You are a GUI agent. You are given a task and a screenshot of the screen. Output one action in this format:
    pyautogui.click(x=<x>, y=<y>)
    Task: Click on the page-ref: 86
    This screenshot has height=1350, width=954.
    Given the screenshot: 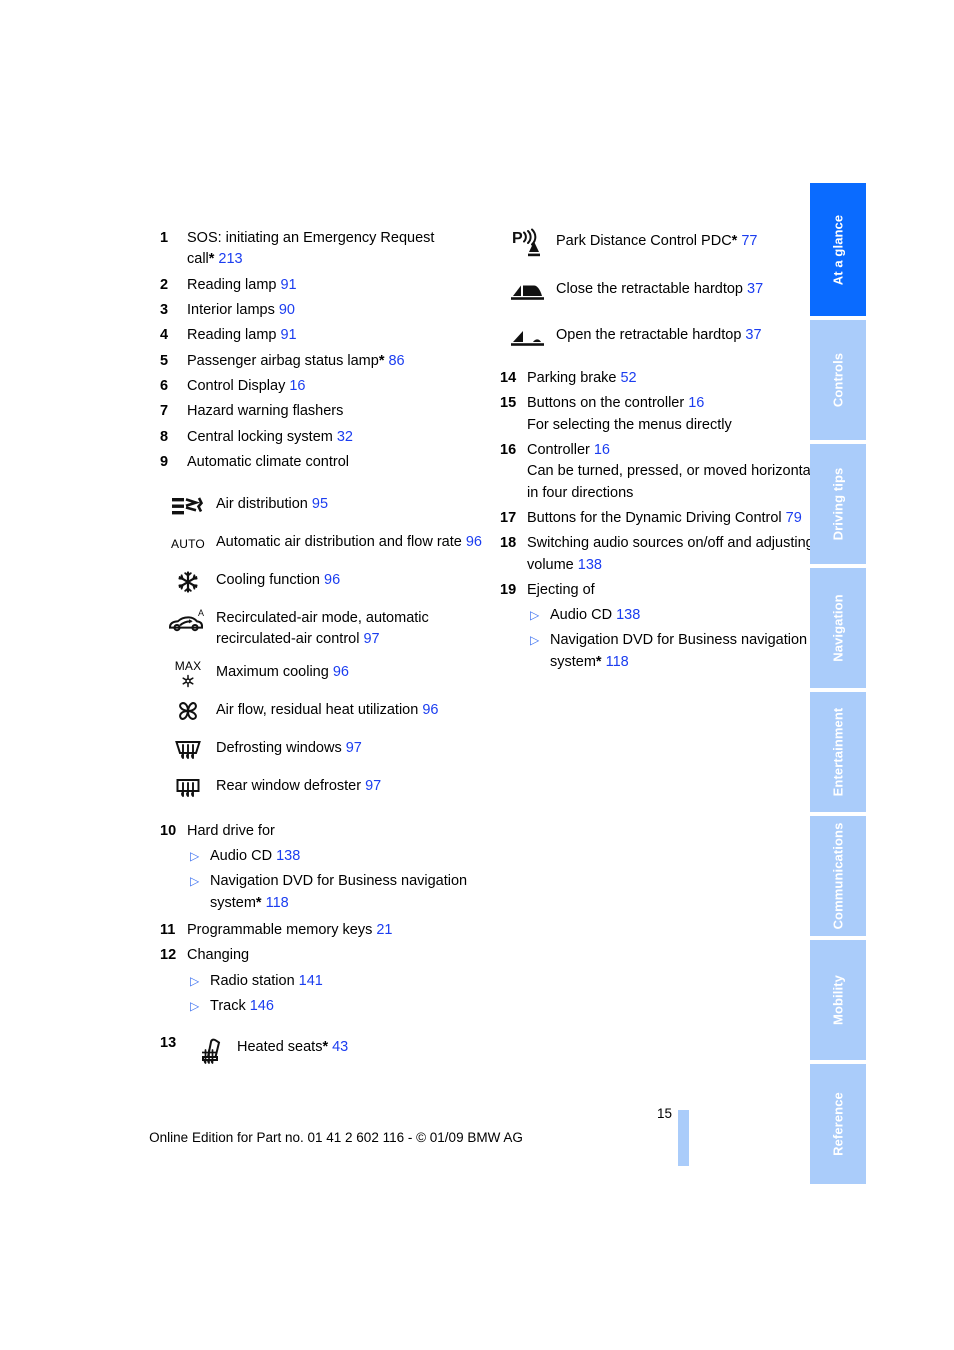 What is the action you would take?
    pyautogui.click(x=394, y=361)
    